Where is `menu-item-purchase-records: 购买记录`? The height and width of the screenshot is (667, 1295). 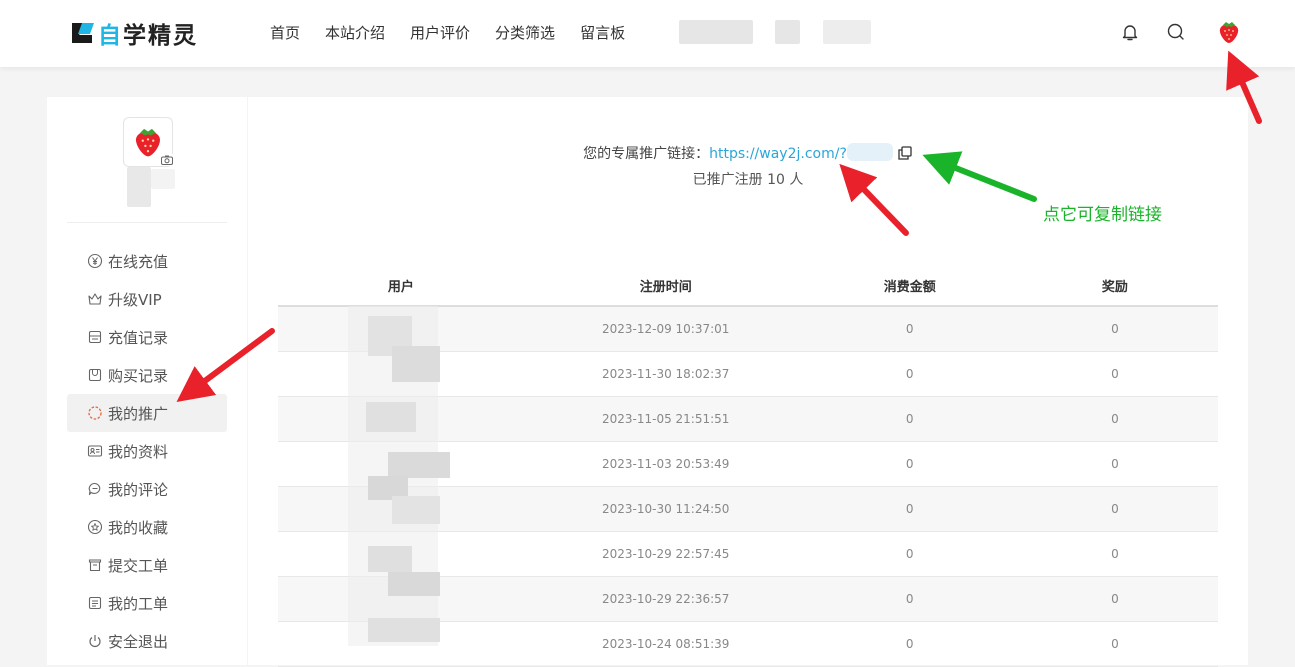 menu-item-purchase-records: 购买记录 is located at coordinates (147, 375).